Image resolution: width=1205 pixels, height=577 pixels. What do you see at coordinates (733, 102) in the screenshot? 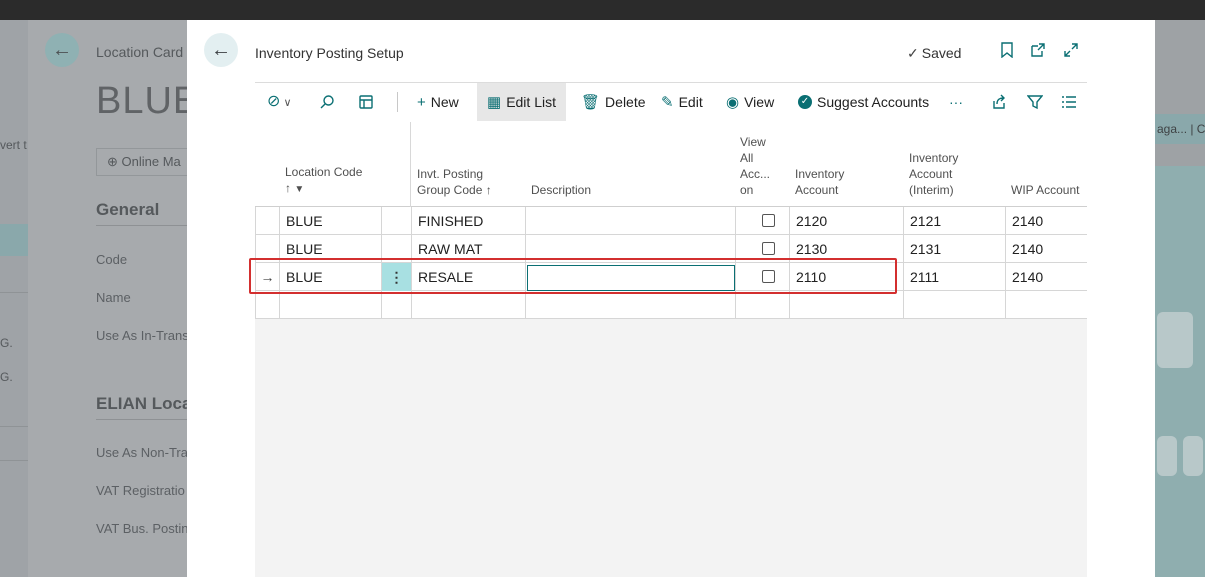
I see `eye-icon: ◉` at bounding box center [733, 102].